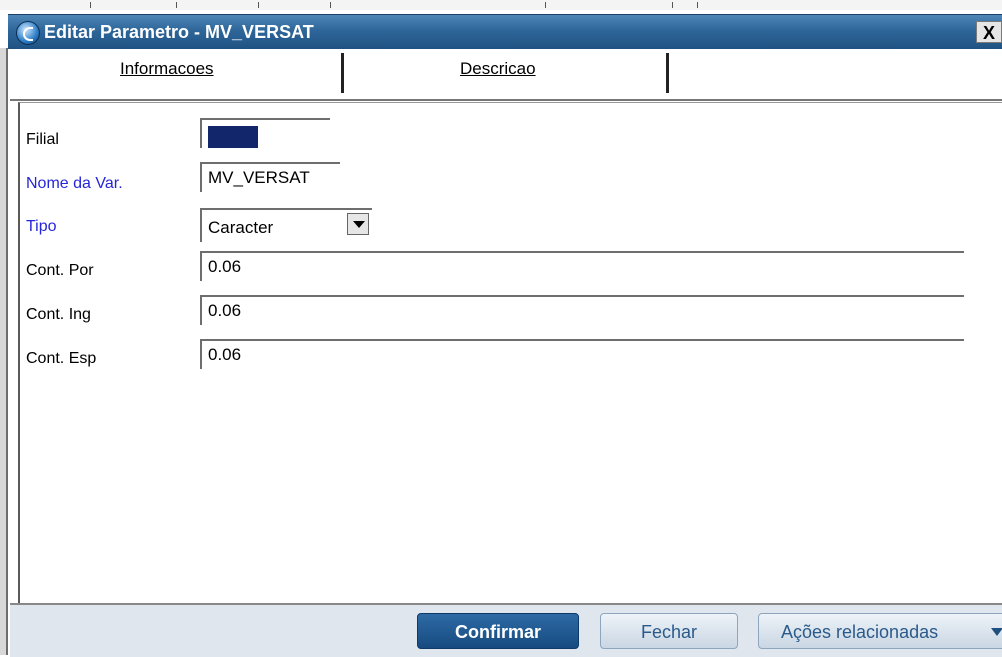 The image size is (1002, 657). Describe the element at coordinates (582, 354) in the screenshot. I see `cont-esp-field: 0.06` at that location.